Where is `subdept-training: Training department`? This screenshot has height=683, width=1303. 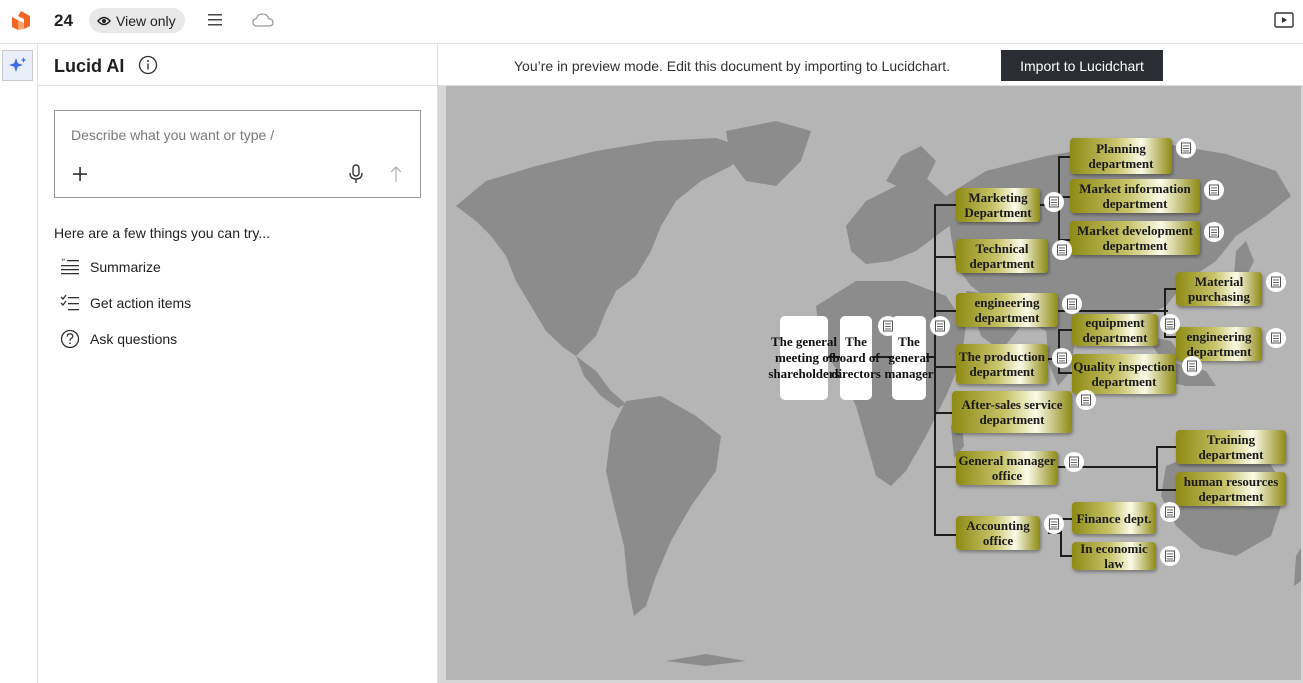
subdept-training: Training department is located at coordinates (1231, 447).